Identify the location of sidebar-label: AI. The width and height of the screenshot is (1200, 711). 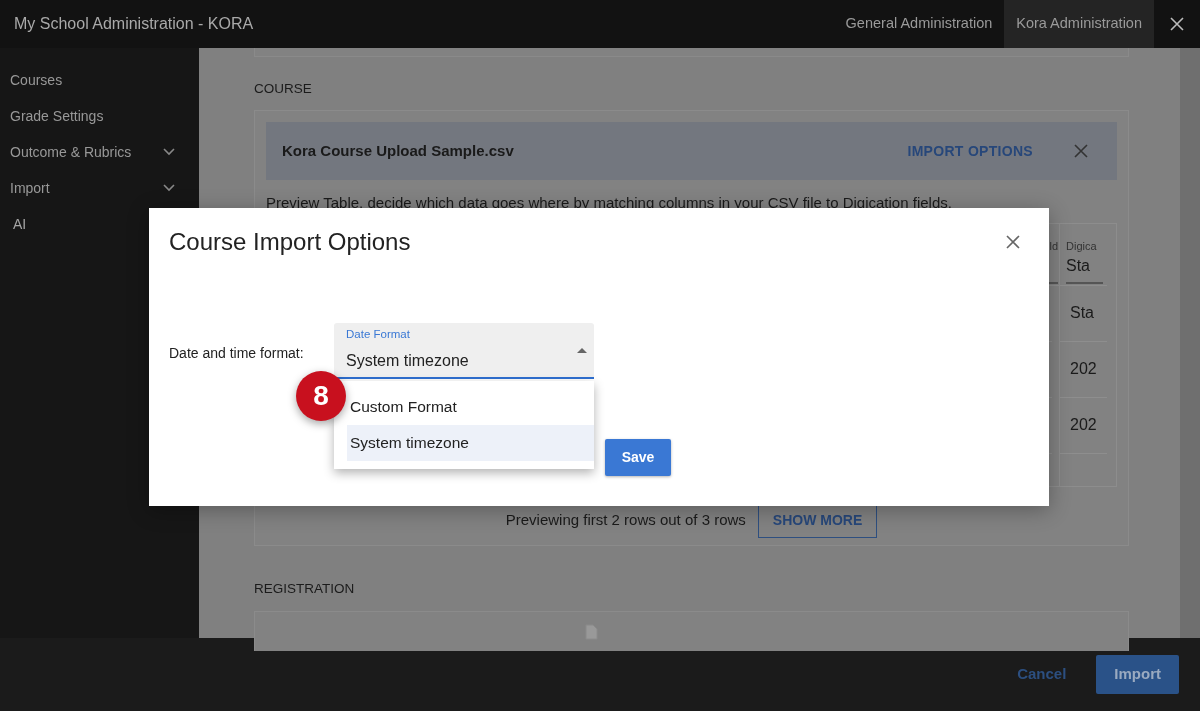
(20, 224).